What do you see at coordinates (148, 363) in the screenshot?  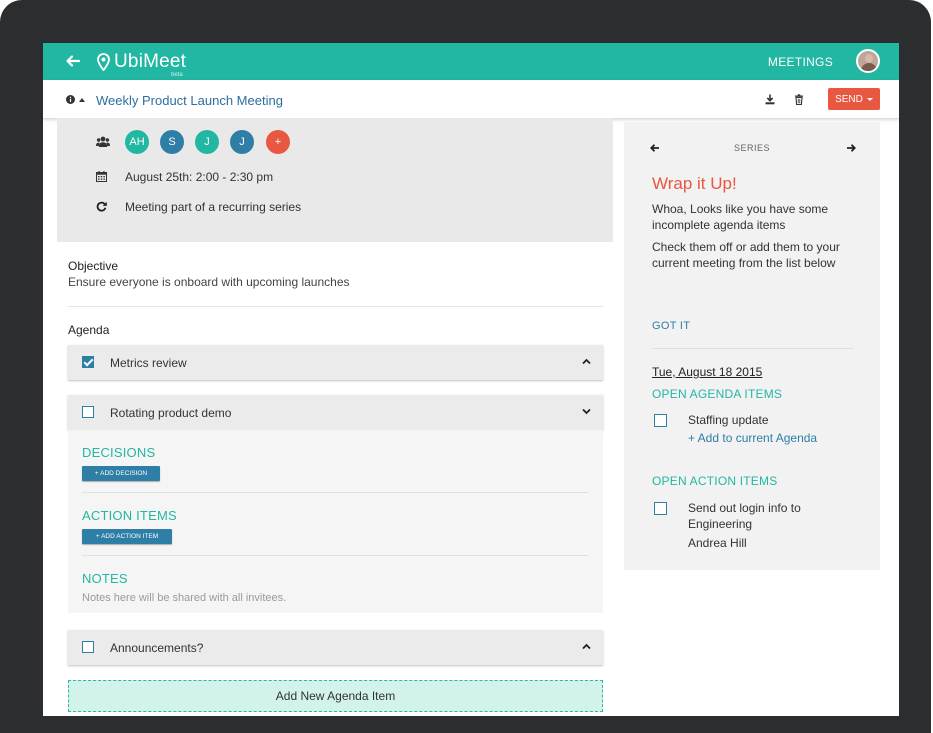 I see `agenda-item-label: Metrics review` at bounding box center [148, 363].